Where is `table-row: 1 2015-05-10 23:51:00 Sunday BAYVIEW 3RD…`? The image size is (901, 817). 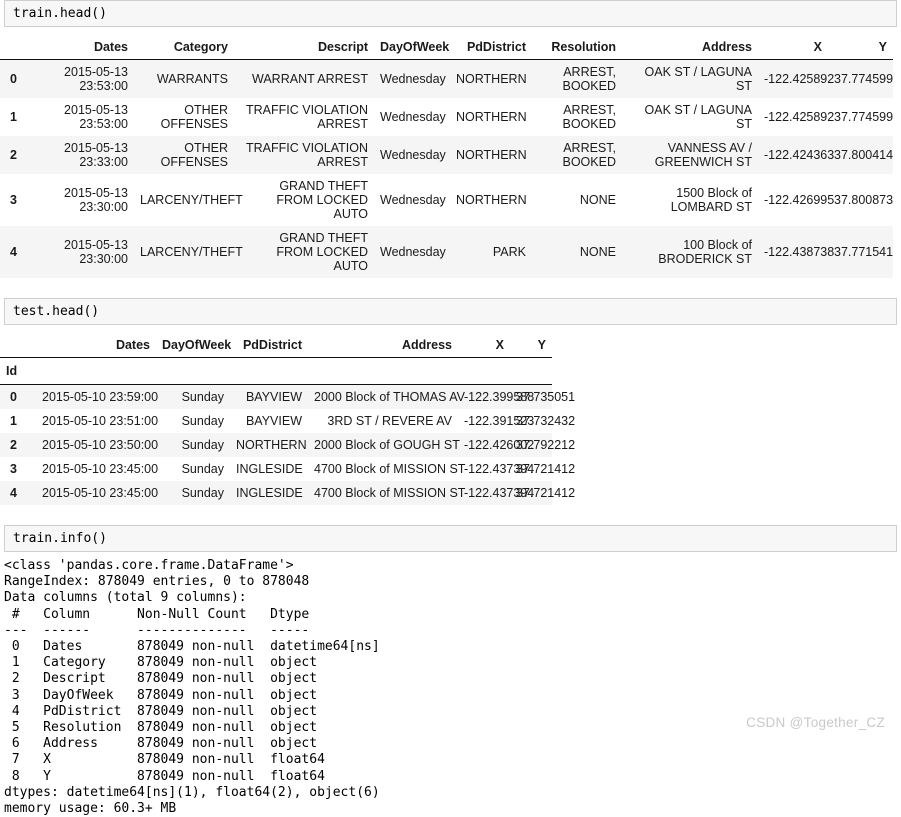 table-row: 1 2015-05-10 23:51:00 Sunday BAYVIEW 3RD… is located at coordinates (288, 421).